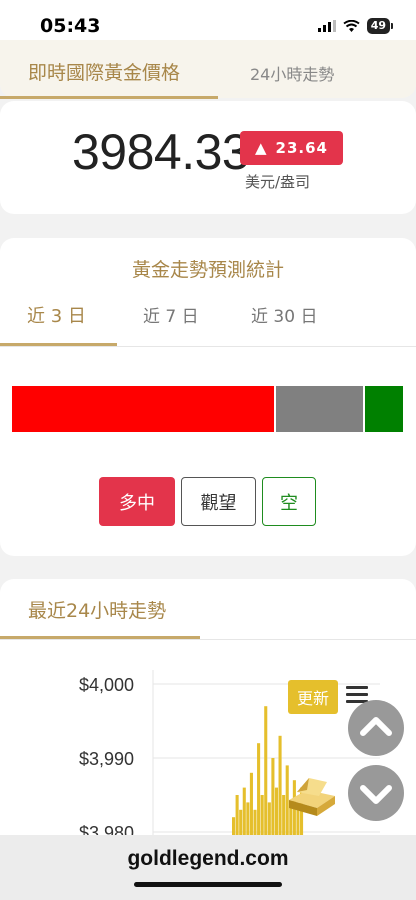 The height and width of the screenshot is (900, 416). I want to click on price-card: 3984.33 ▲ 23.64 美元/盎司, so click(208, 157).